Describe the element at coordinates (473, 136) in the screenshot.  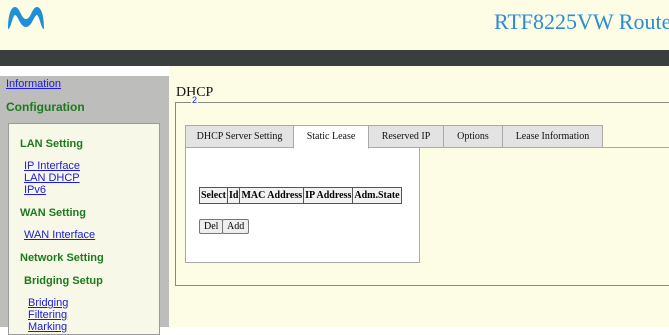
I see `tab-options: Options` at that location.